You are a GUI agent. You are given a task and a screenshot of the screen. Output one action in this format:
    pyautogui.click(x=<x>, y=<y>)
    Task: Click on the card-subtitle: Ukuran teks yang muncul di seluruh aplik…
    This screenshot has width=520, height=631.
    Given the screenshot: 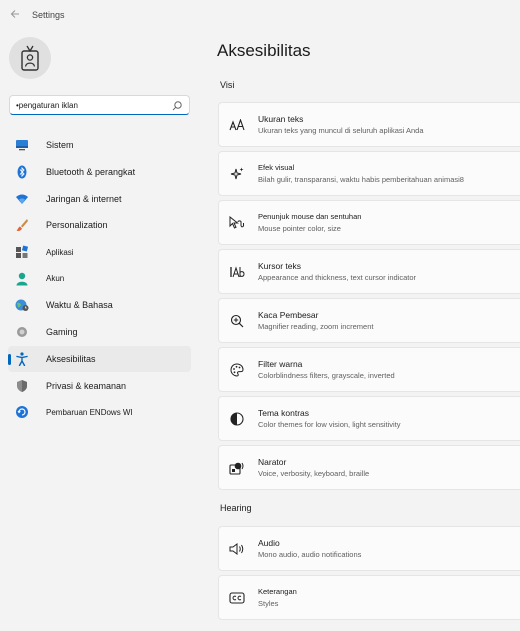 What is the action you would take?
    pyautogui.click(x=341, y=130)
    